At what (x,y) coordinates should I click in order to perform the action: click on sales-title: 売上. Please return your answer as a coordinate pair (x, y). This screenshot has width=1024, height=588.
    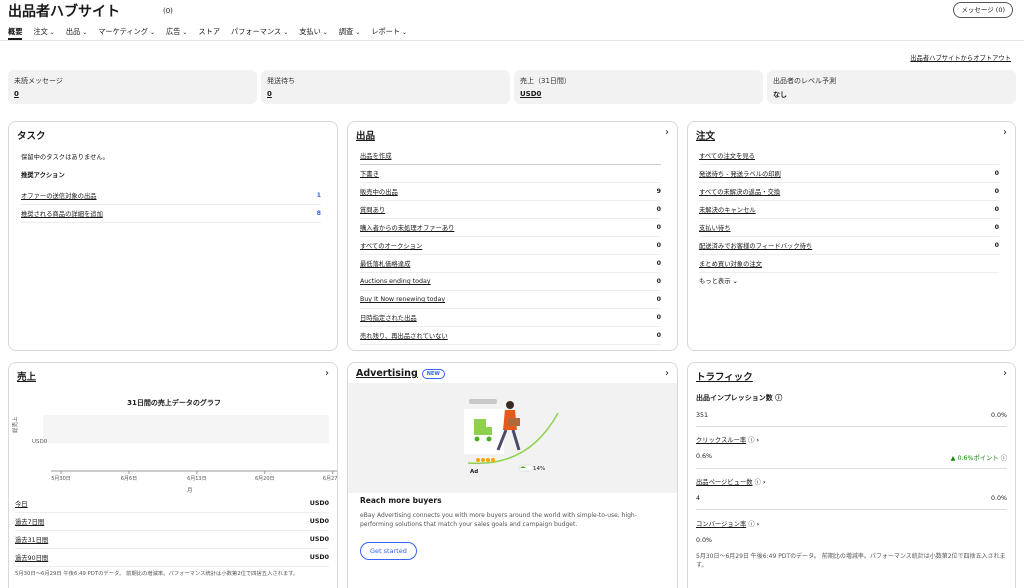
    Looking at the image, I should click on (26, 376).